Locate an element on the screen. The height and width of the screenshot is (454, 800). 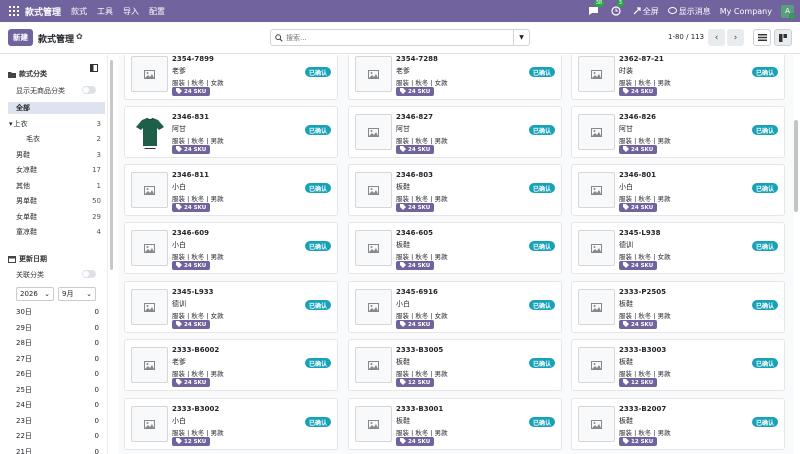
category-item: ▾ 上衣 3 is located at coordinates (56, 124).